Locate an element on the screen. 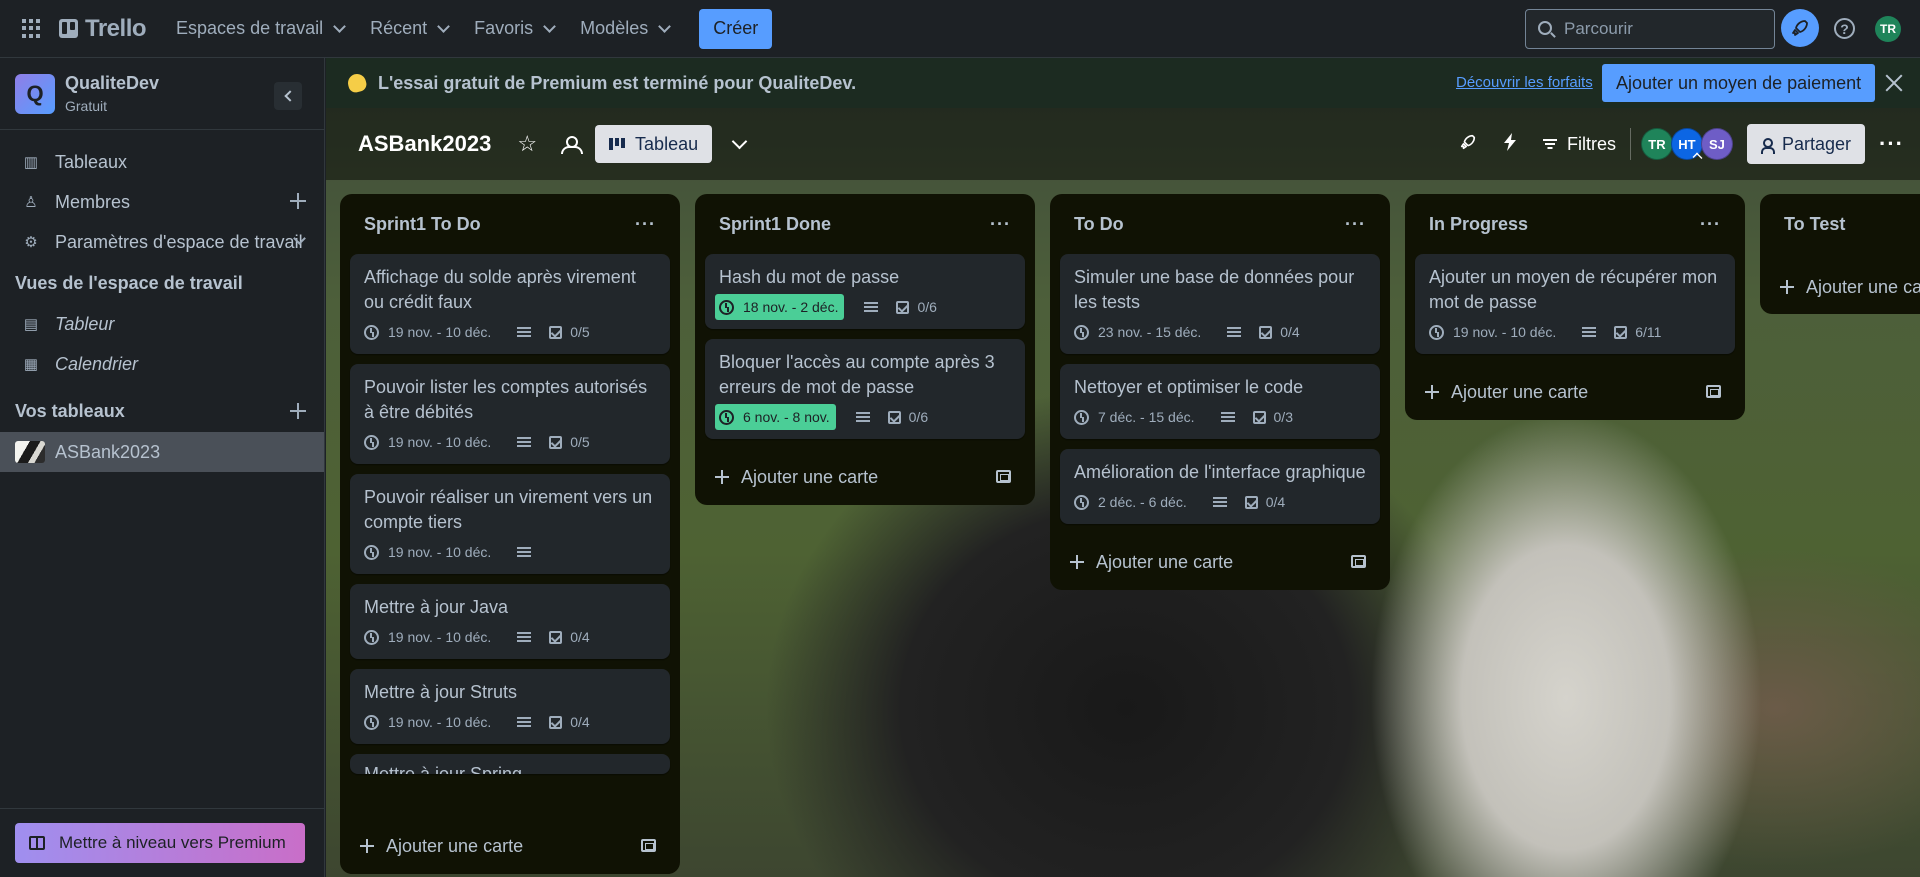 This screenshot has width=1920, height=877. upgrade-premium-button: Mettre à niveau vers Premium is located at coordinates (160, 843).